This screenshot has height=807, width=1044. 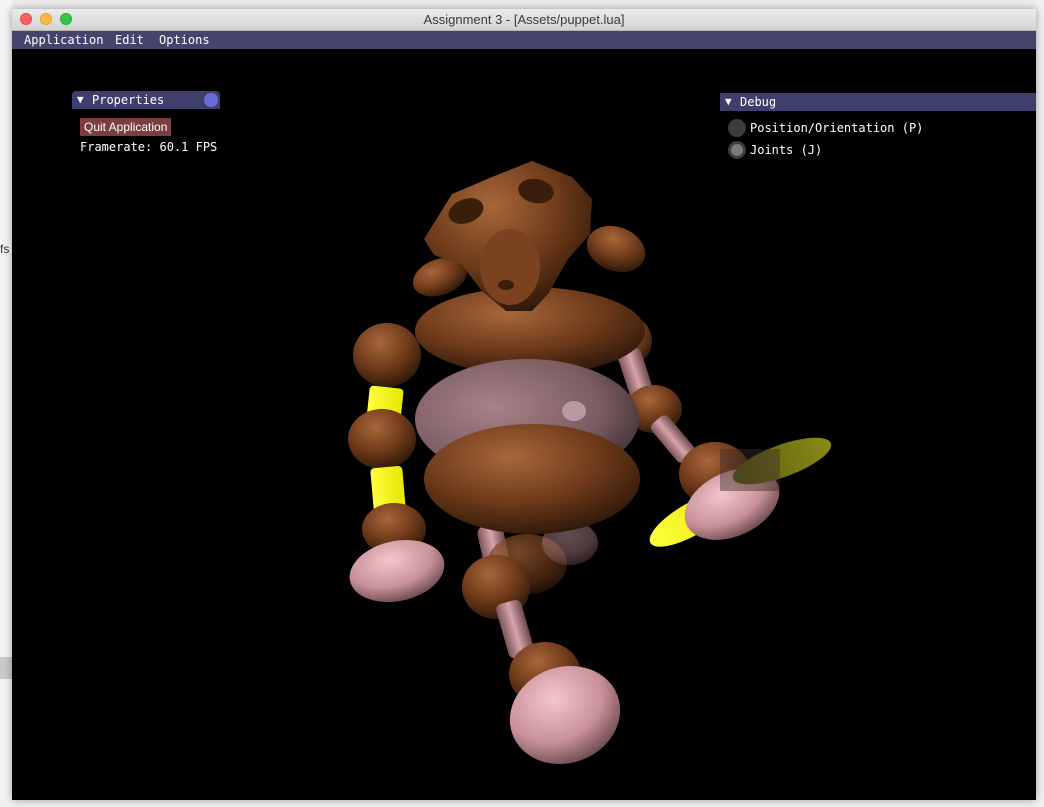 What do you see at coordinates (837, 128) in the screenshot?
I see `radio-label: Position/Orientation (P)` at bounding box center [837, 128].